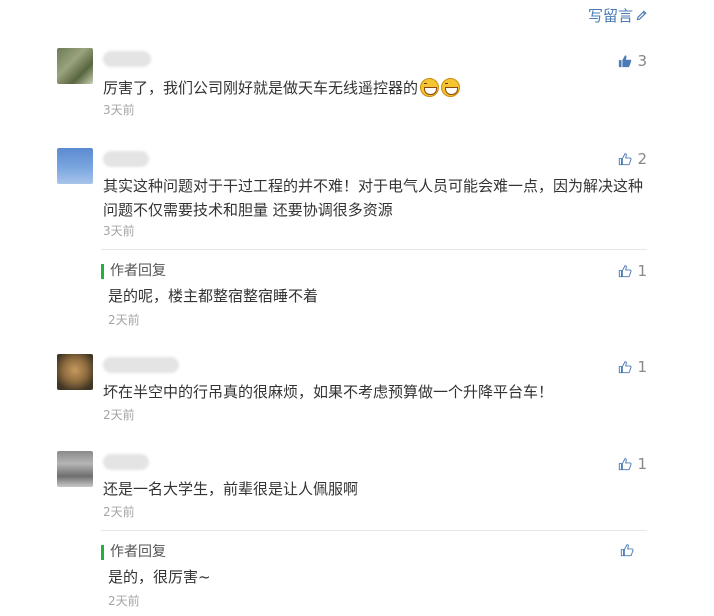  I want to click on like-button: 2, so click(632, 159).